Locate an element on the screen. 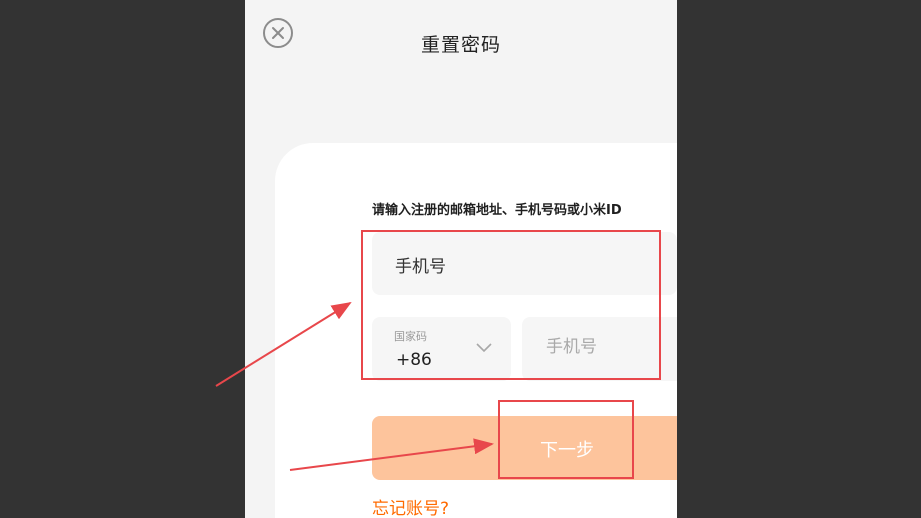 The image size is (921, 518). forgot-account-link: 忘记账号? is located at coordinates (410, 506).